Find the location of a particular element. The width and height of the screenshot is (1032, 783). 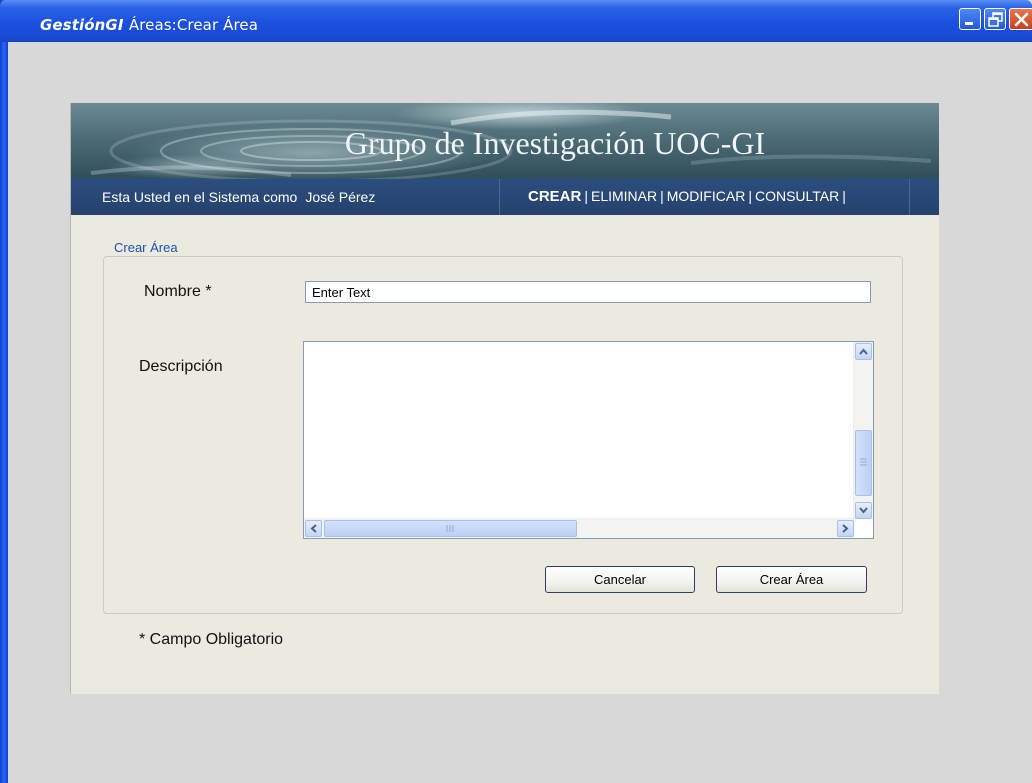

scroll-left-button is located at coordinates (313, 528).